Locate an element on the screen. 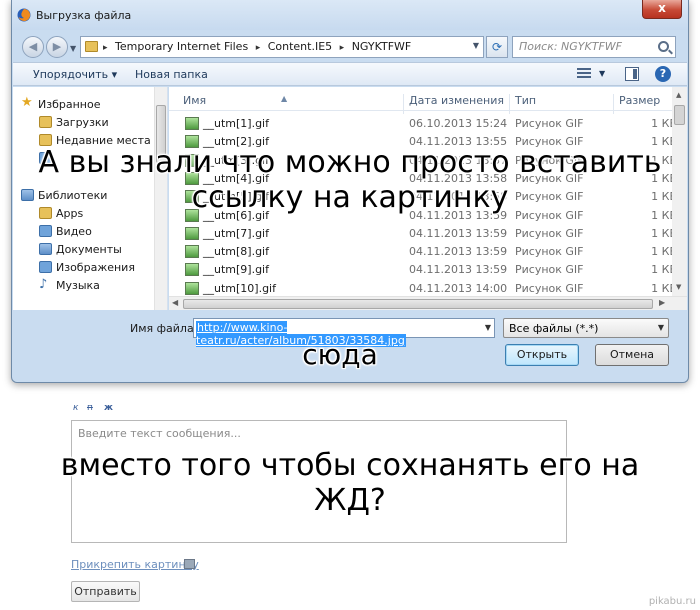 The height and width of the screenshot is (610, 700). site-watermark: pikabu.ru is located at coordinates (672, 601).